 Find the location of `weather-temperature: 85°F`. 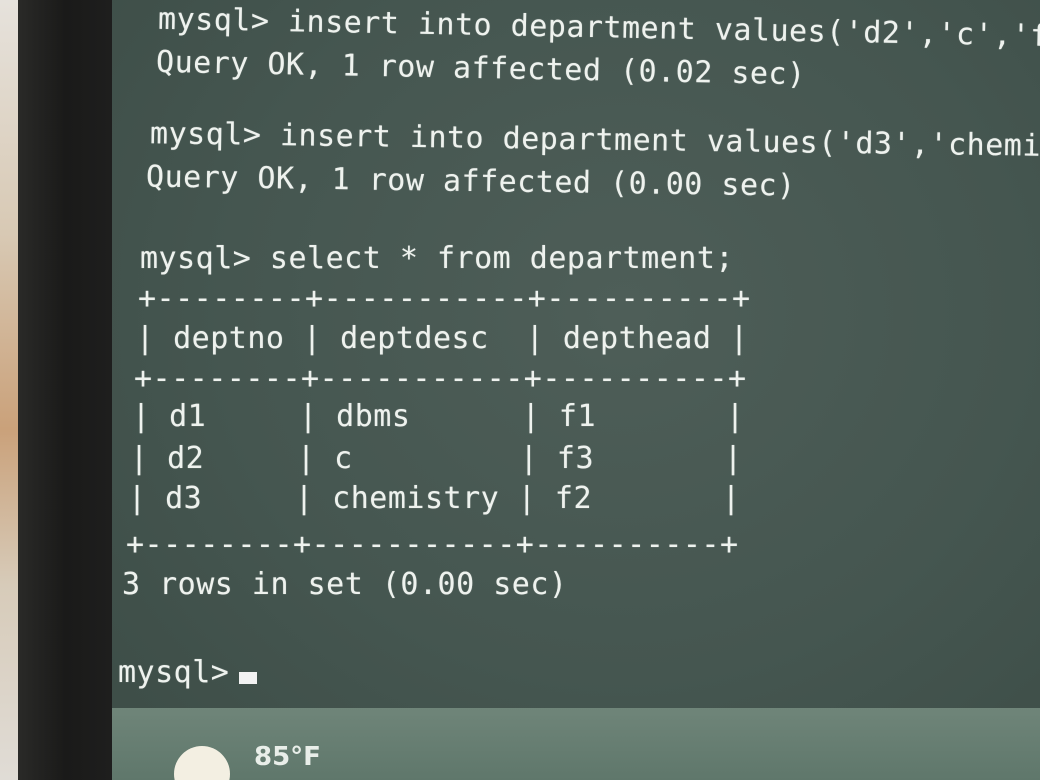

weather-temperature: 85°F is located at coordinates (287, 757).